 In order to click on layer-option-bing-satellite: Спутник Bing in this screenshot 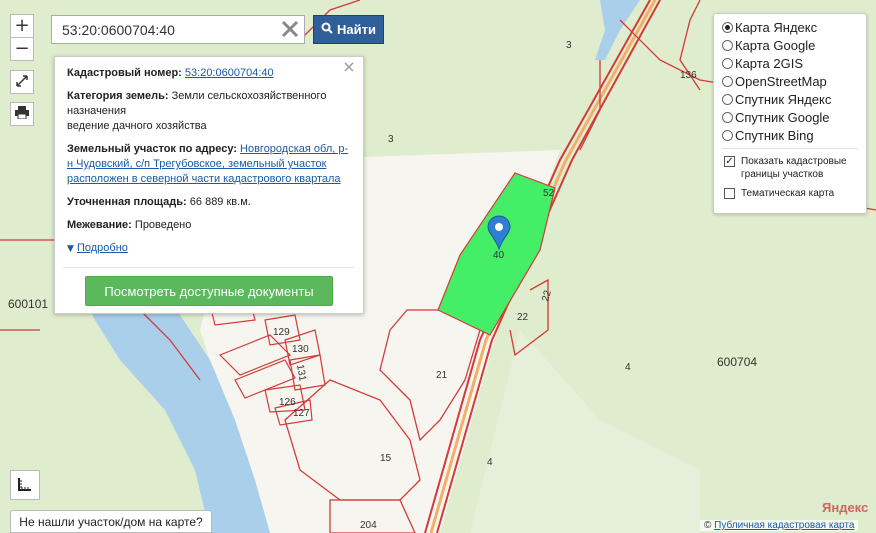, I will do `click(794, 135)`.